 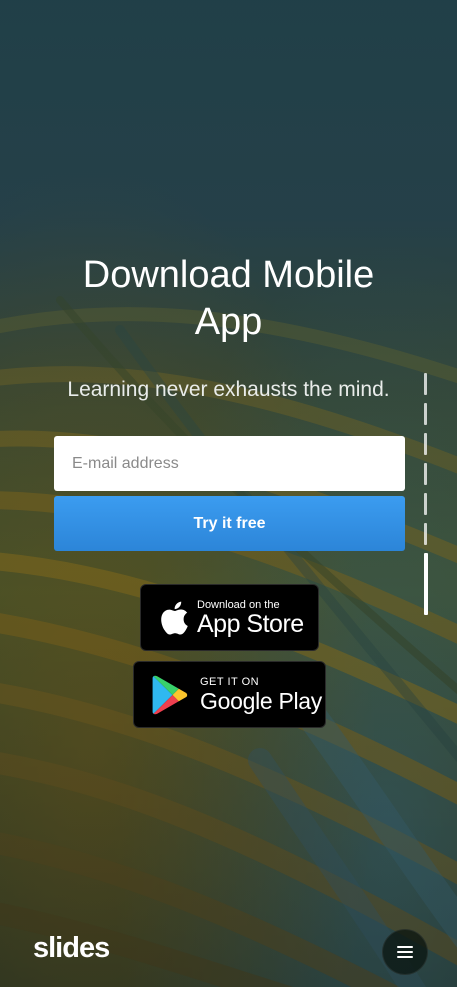 What do you see at coordinates (228, 299) in the screenshot?
I see `page-title: Download Mobile App` at bounding box center [228, 299].